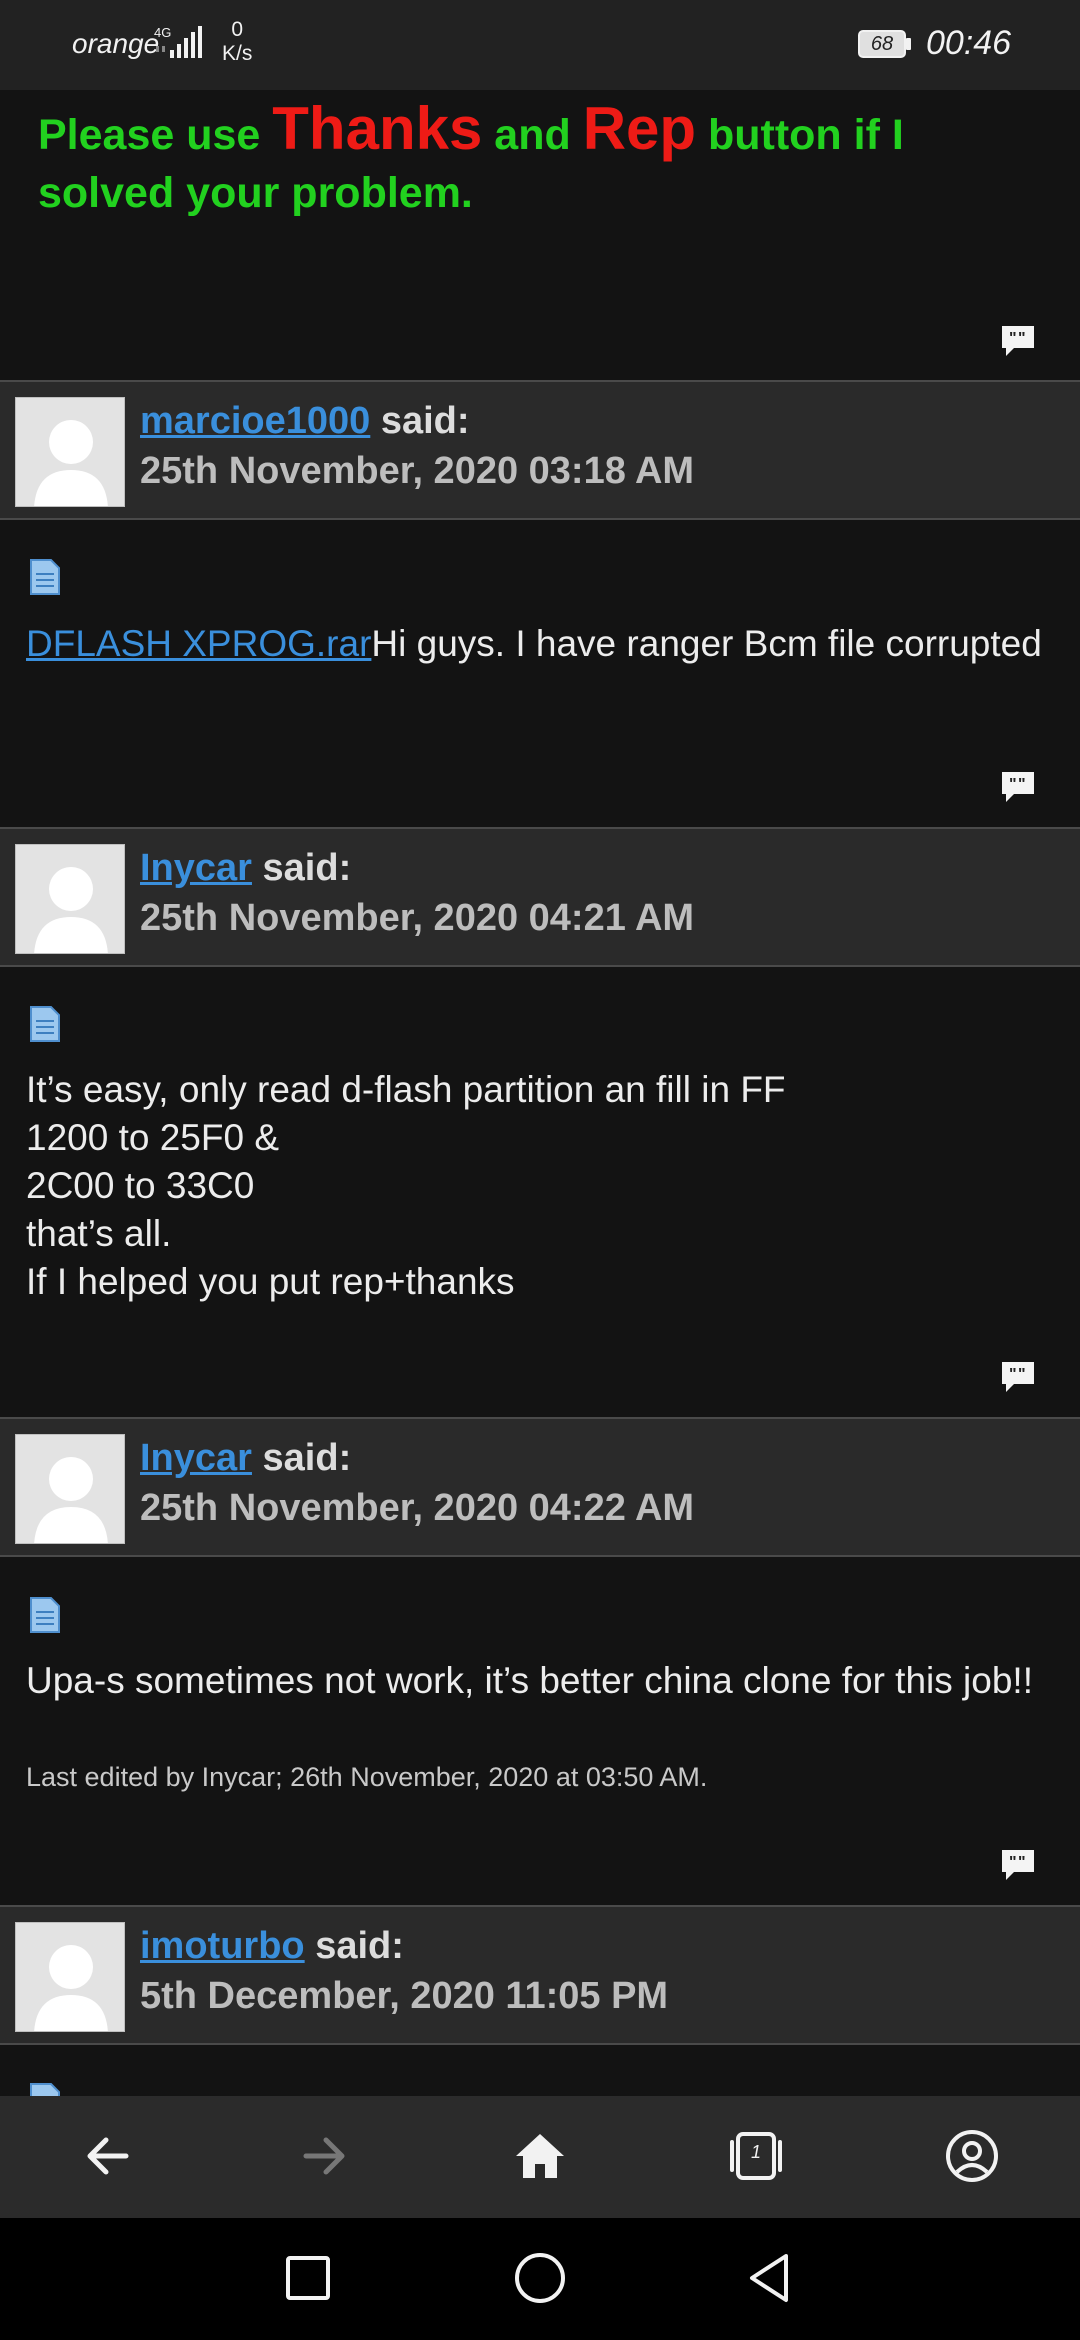 The image size is (1080, 2340). Describe the element at coordinates (540, 45) in the screenshot. I see `status-bar: orange 4G 0 K/s 68 00:46` at that location.